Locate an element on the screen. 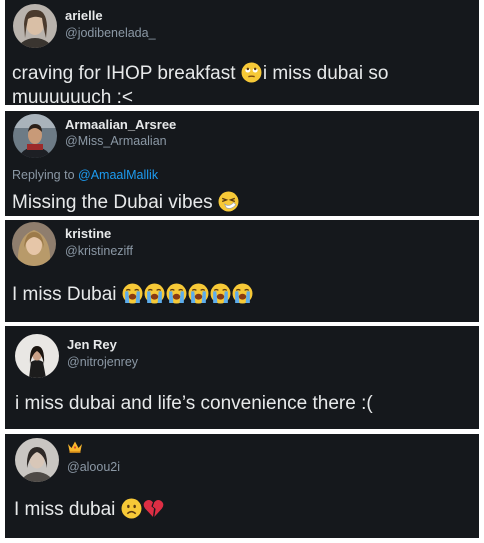  username: @jodibenelada_ is located at coordinates (110, 33).